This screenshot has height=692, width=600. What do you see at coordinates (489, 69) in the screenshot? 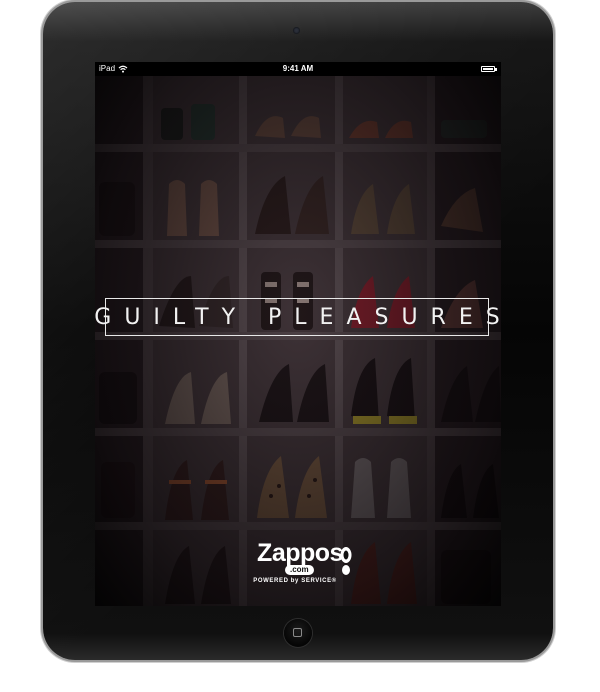
I see `battery-icon` at bounding box center [489, 69].